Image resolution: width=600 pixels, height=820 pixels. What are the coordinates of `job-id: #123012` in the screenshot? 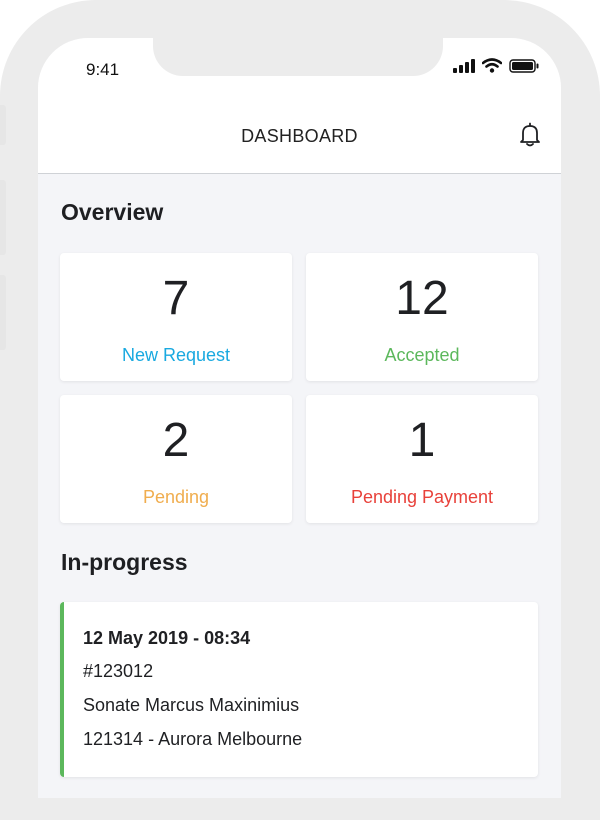 It's located at (118, 671).